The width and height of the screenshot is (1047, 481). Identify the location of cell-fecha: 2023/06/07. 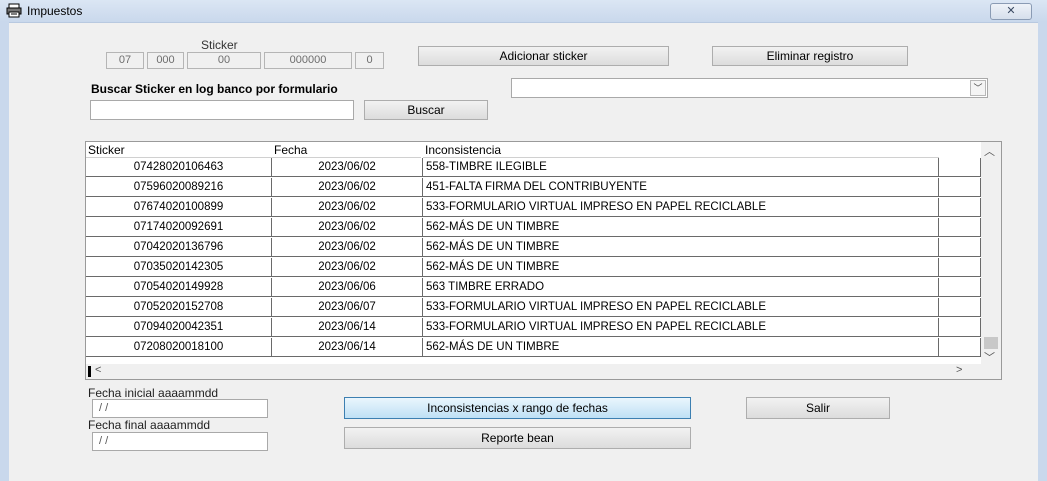
(347, 307).